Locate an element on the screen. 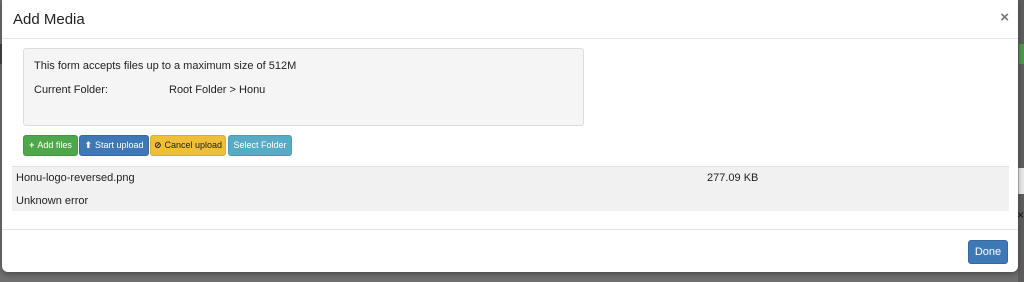 This screenshot has height=282, width=1024. modal-title: Add Media is located at coordinates (49, 19).